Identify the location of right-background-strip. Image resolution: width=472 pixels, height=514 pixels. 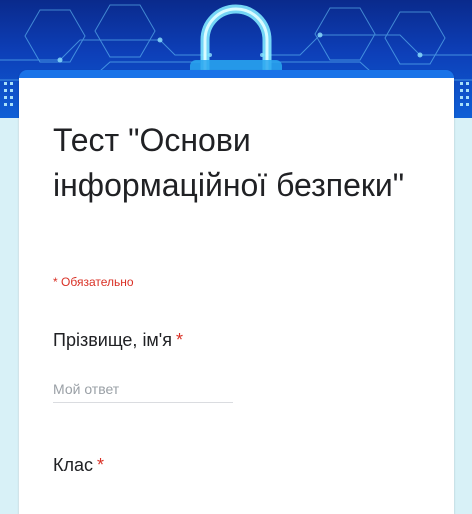
(463, 316).